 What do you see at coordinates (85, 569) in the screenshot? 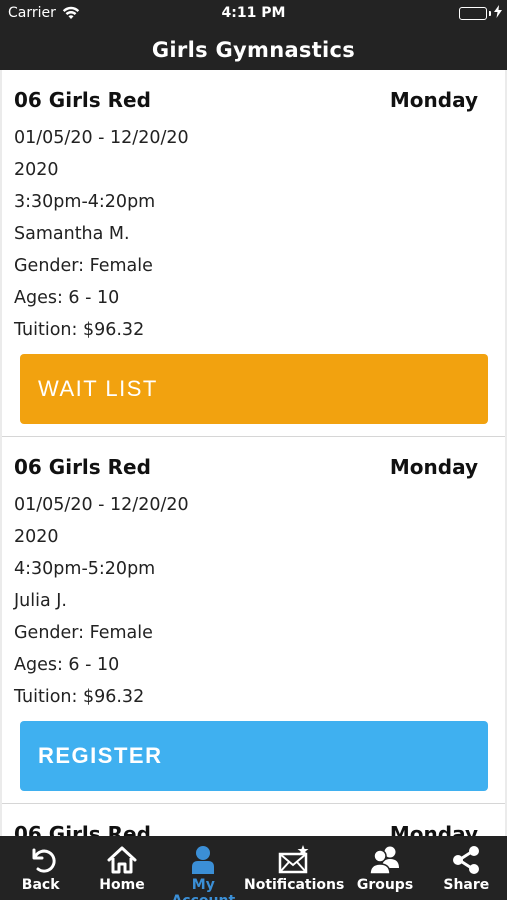
I see `class-time: 4:30pm-5:20pm` at bounding box center [85, 569].